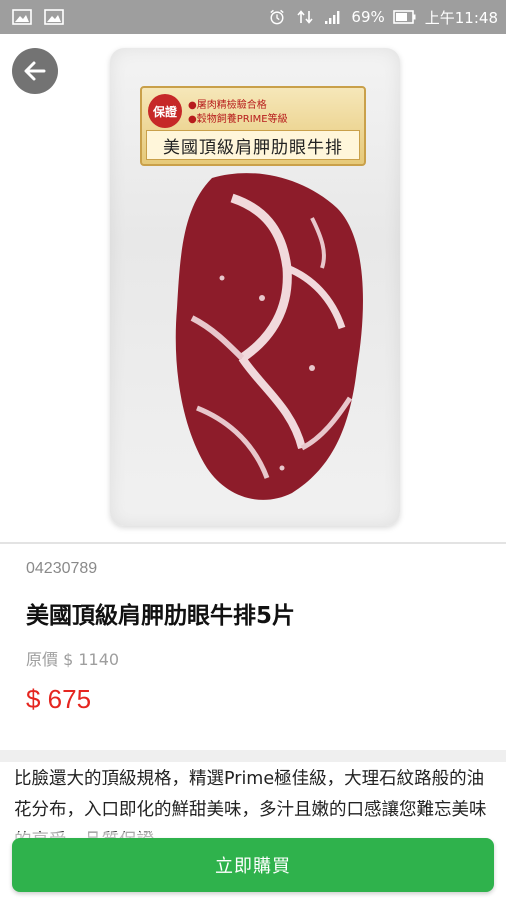  Describe the element at coordinates (73, 659) in the screenshot. I see `original-price: 原價 $ 1140` at that location.